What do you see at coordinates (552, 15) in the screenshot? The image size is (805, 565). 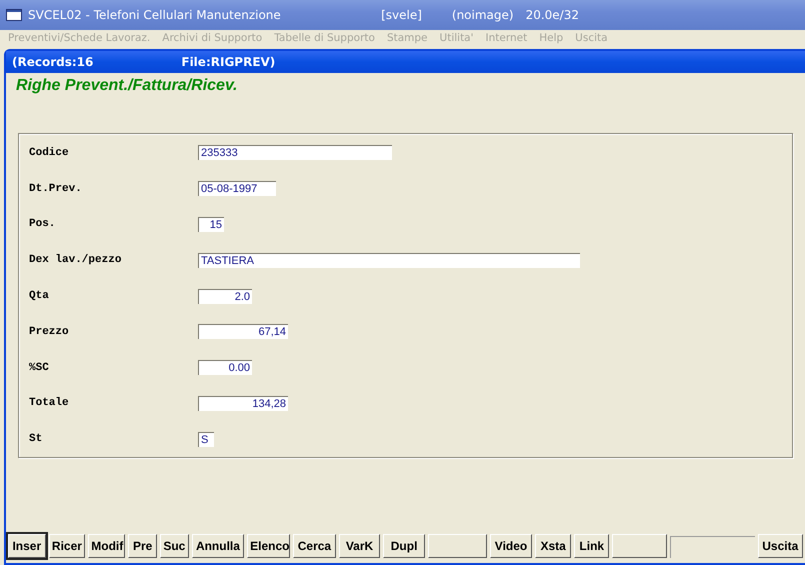 I see `version-label: 20.0e/32` at bounding box center [552, 15].